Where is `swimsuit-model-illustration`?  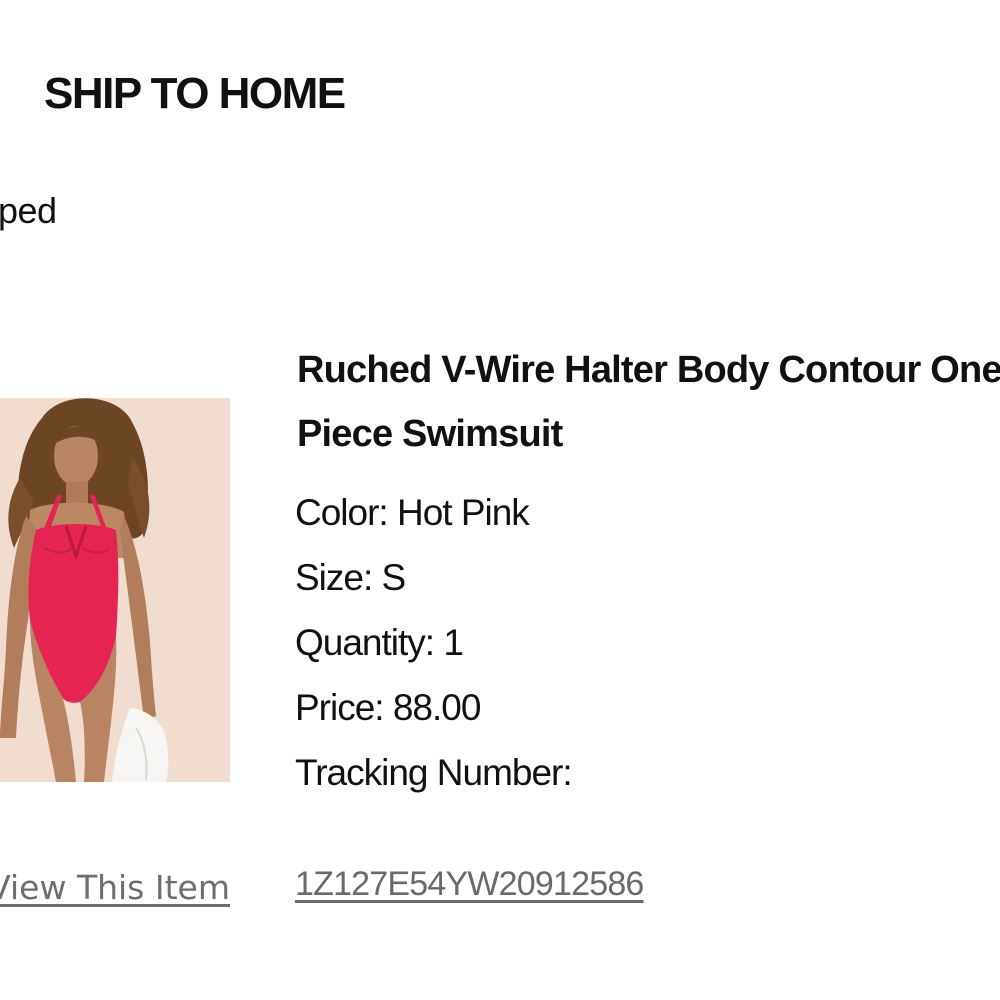 swimsuit-model-illustration is located at coordinates (115, 590).